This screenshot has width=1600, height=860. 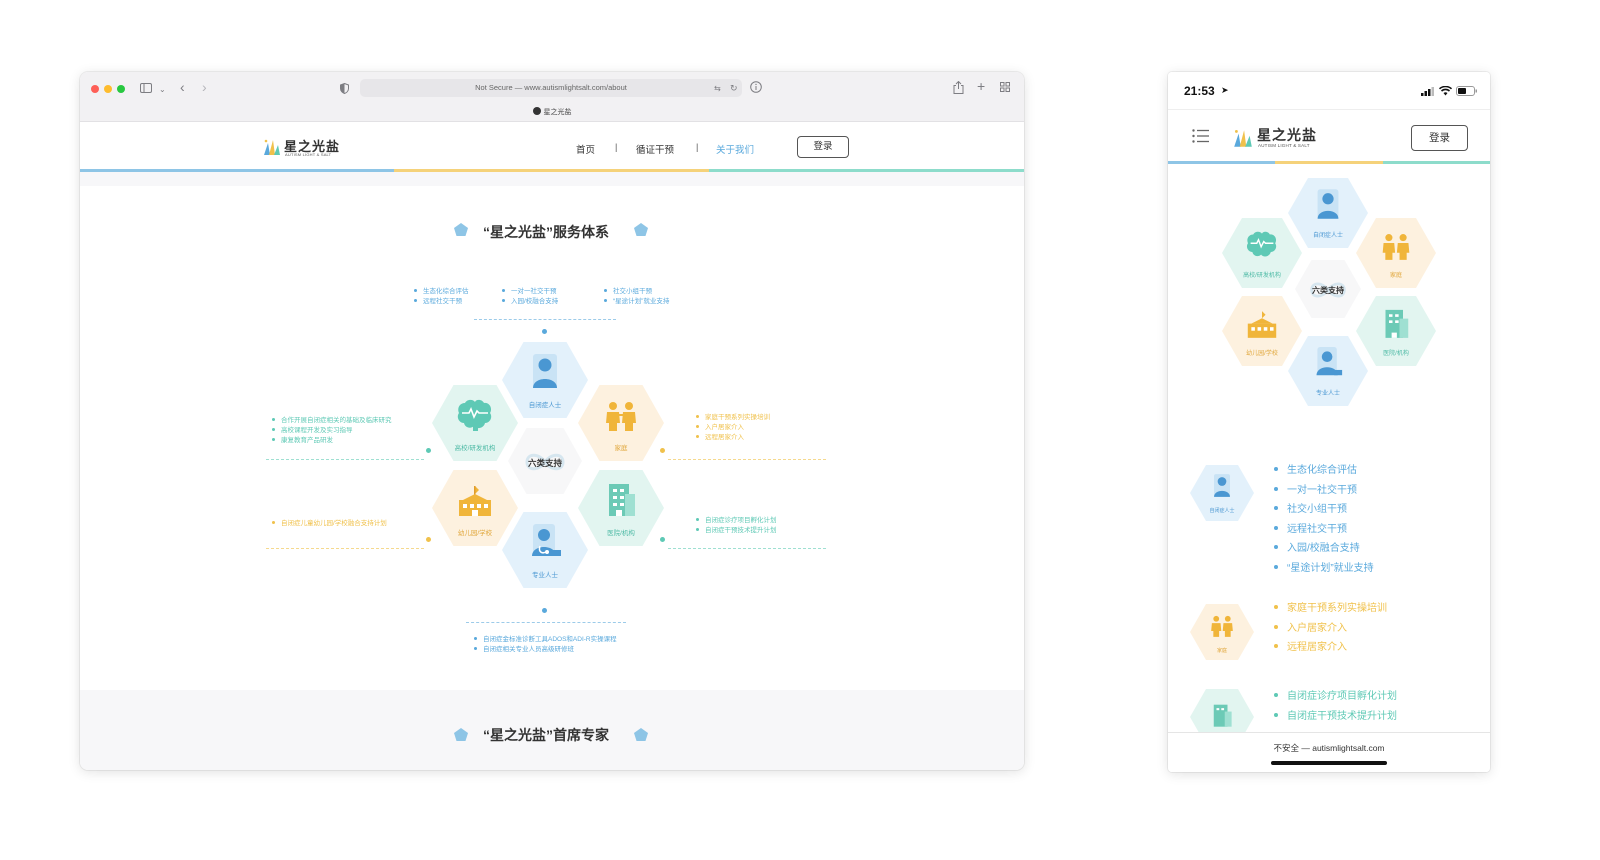 I want to click on top-list-2: 一对一社交干预 入园/校融合支持, so click(x=530, y=297).